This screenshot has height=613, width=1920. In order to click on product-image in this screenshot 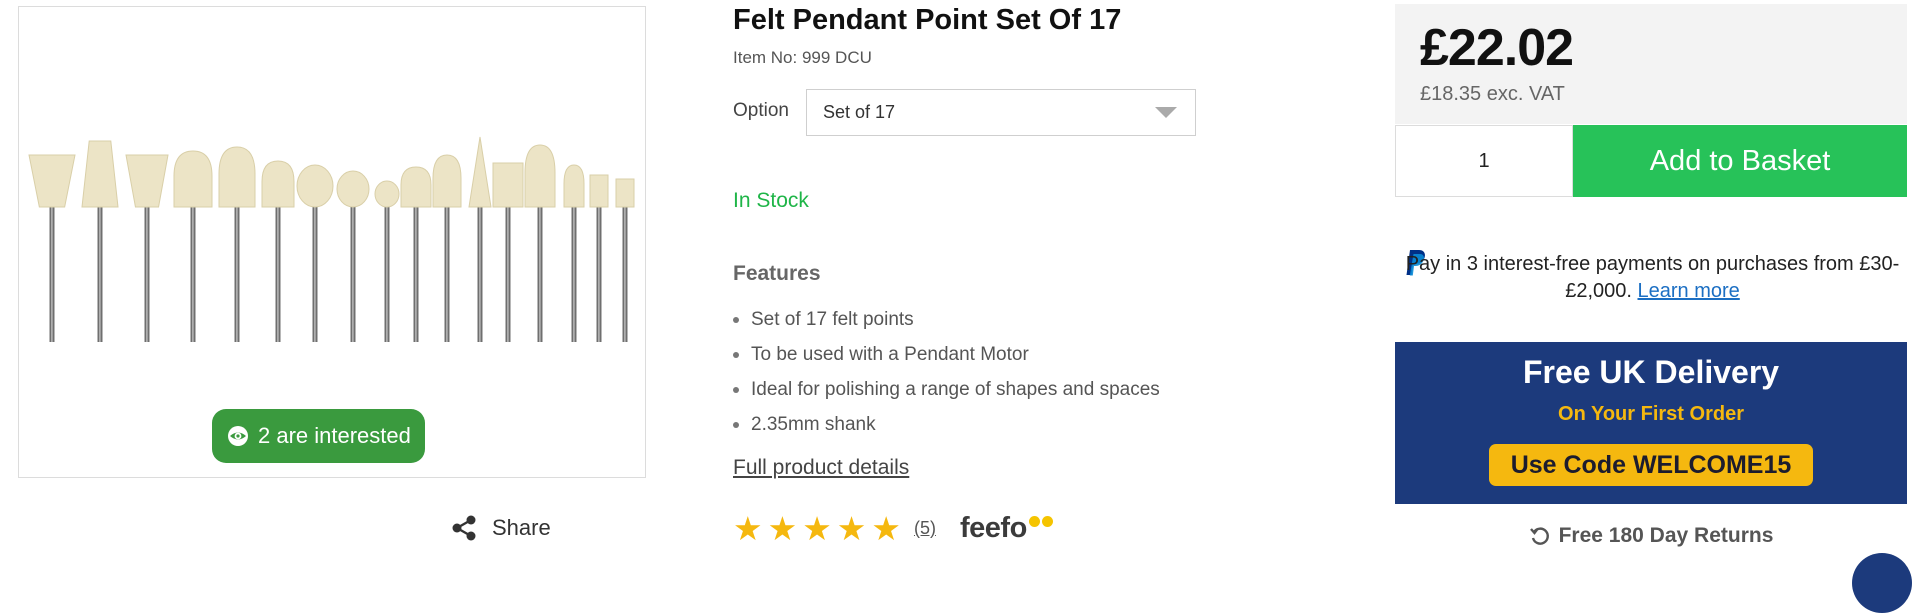, I will do `click(331, 239)`.